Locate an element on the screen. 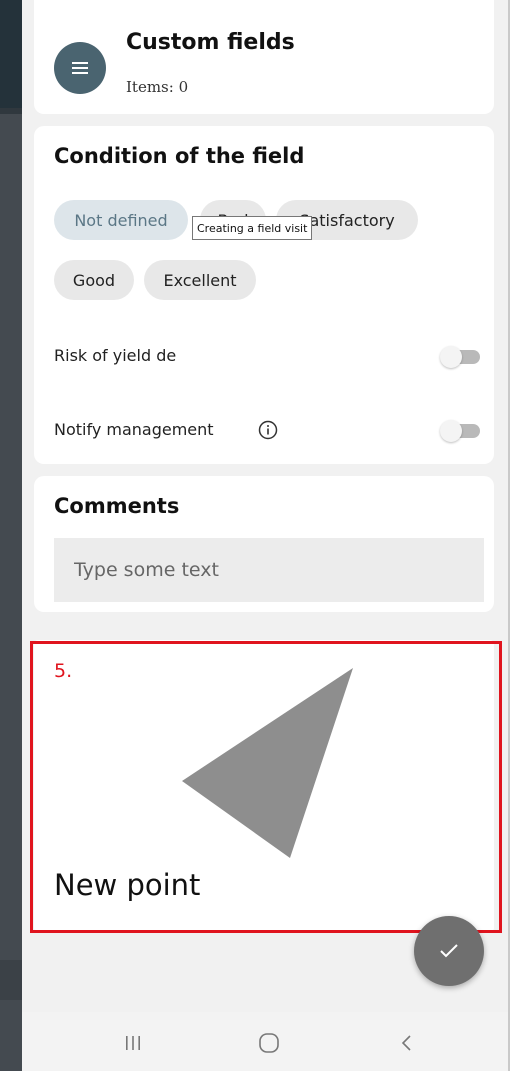 The width and height of the screenshot is (510, 1071). signal-icon: ▮ is located at coordinates (443, 30).